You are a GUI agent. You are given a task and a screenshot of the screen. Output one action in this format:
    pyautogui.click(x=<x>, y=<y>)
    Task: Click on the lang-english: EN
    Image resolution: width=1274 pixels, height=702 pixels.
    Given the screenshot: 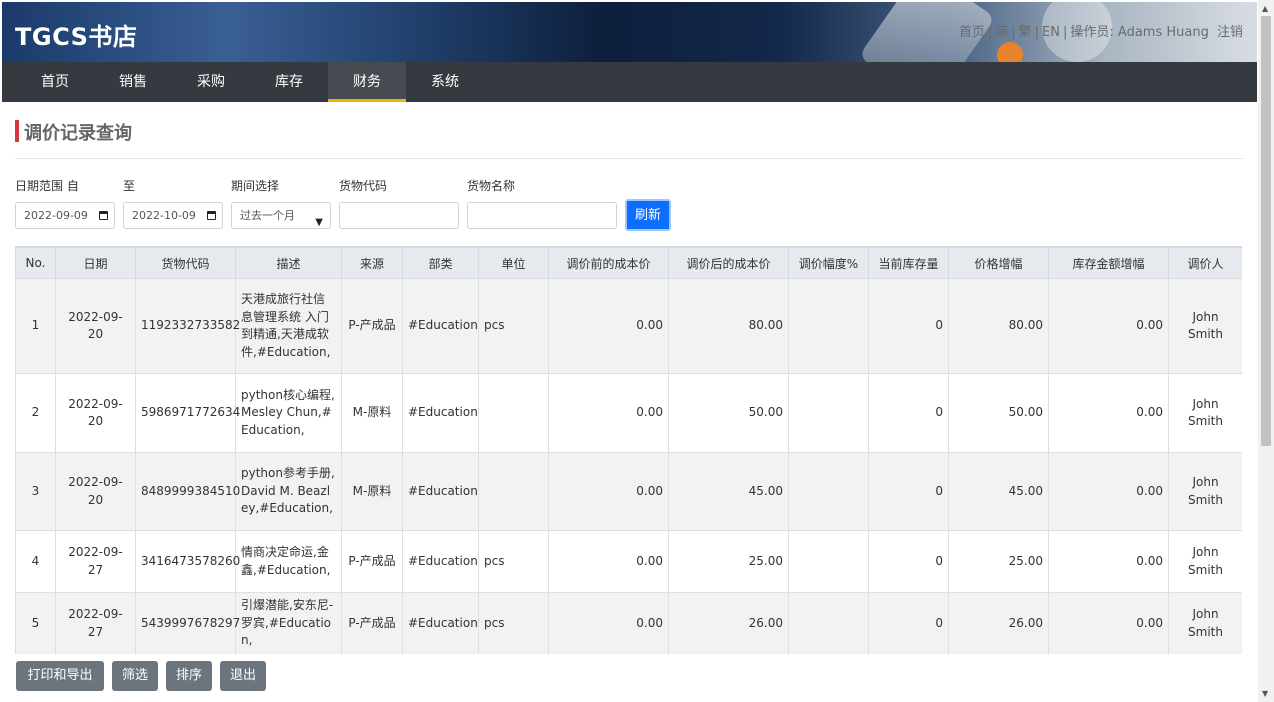 What is the action you would take?
    pyautogui.click(x=1051, y=32)
    